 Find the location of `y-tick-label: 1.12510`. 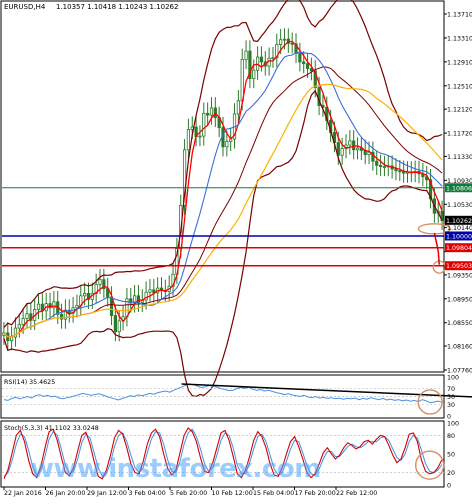

y-tick-label: 1.12510 is located at coordinates (459, 86).